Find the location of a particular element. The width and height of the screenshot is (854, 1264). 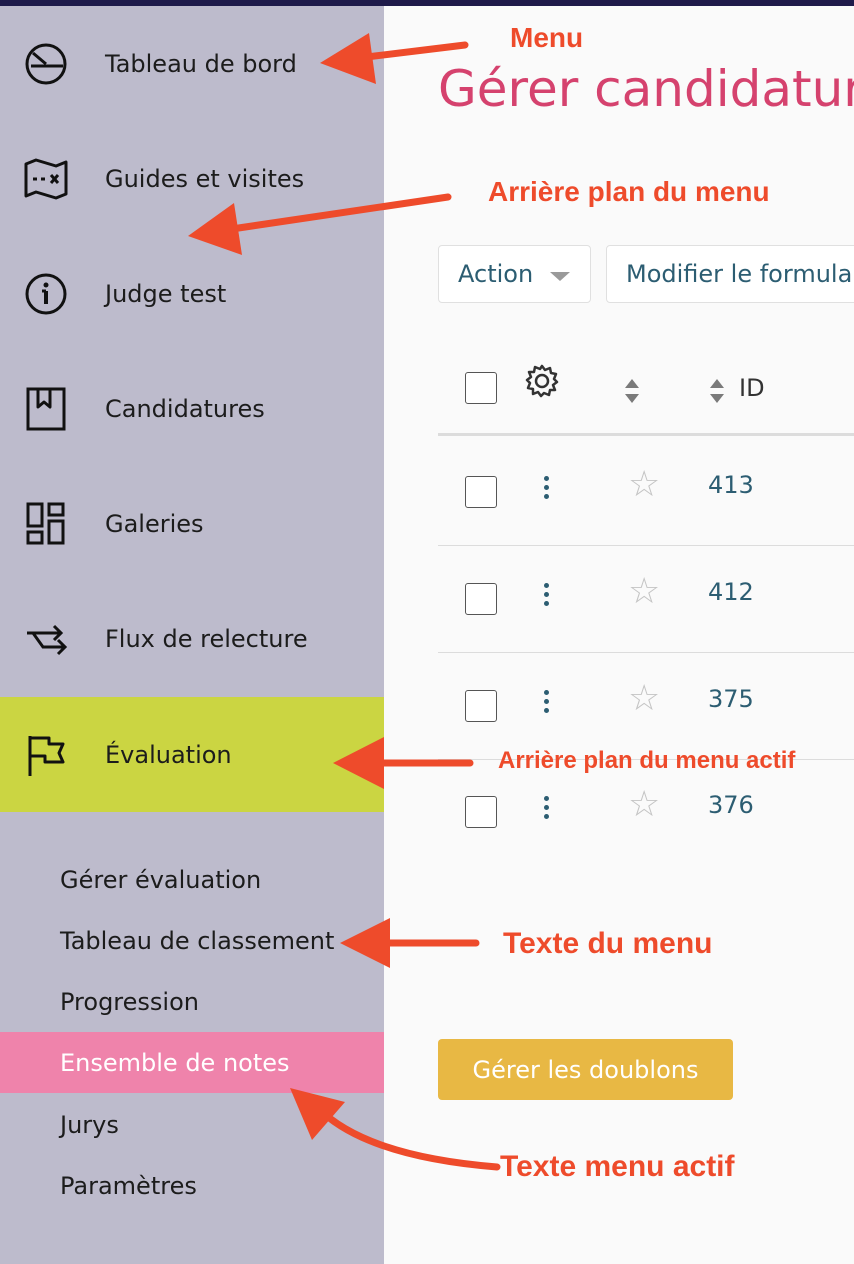

annotation-active-menu-text: Texte menu actif is located at coordinates (617, 1166).